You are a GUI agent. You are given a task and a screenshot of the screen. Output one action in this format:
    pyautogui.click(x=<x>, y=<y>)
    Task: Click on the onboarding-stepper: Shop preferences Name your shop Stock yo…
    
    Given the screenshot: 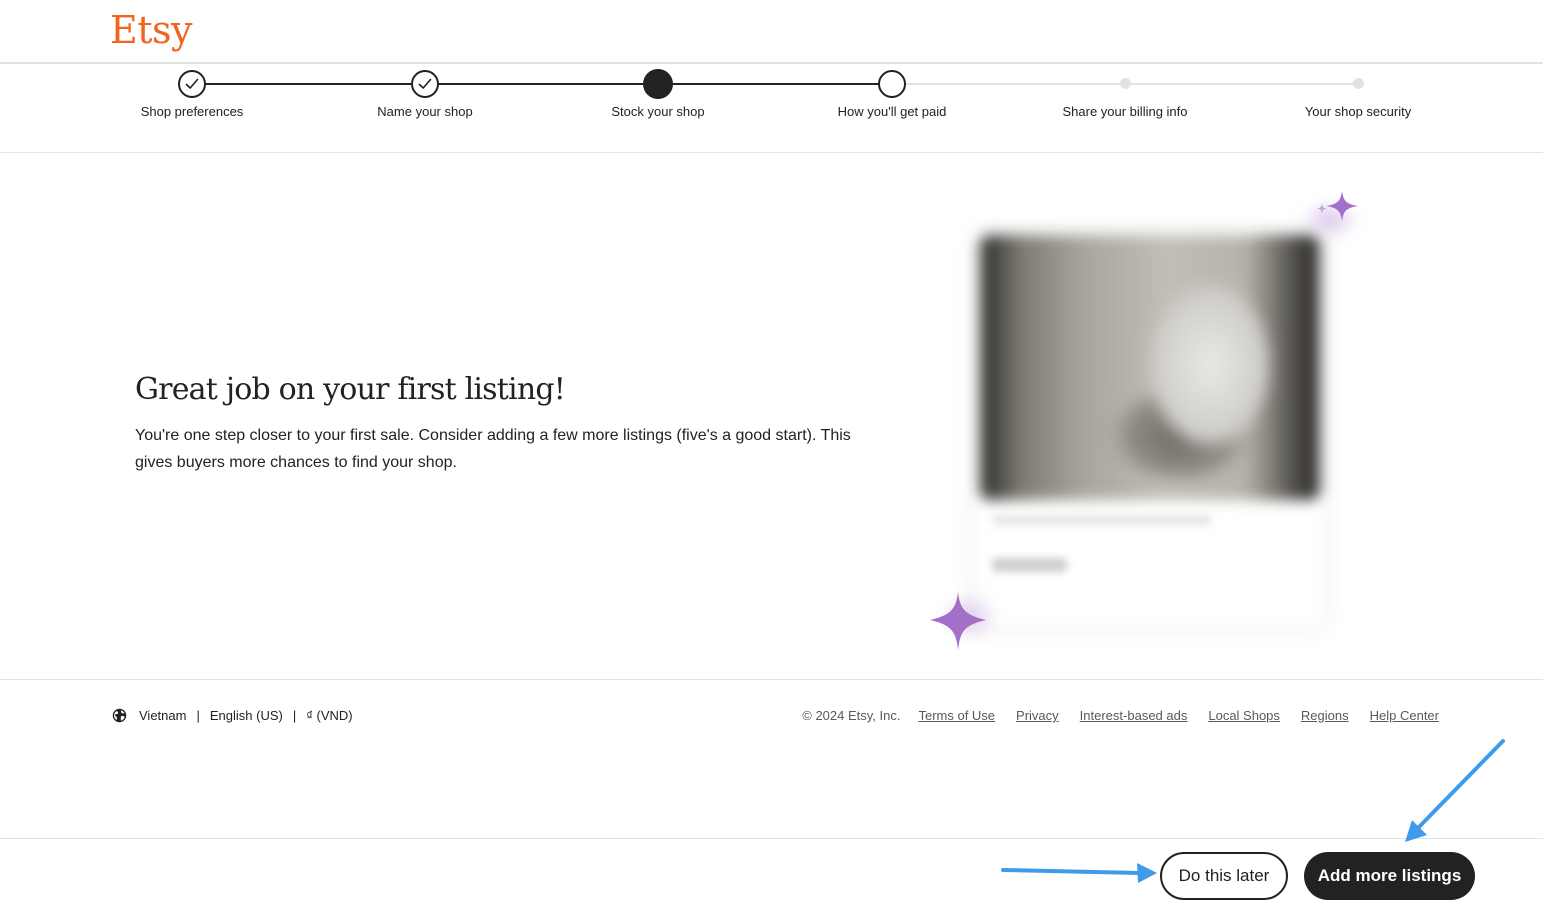 What is the action you would take?
    pyautogui.click(x=771, y=108)
    